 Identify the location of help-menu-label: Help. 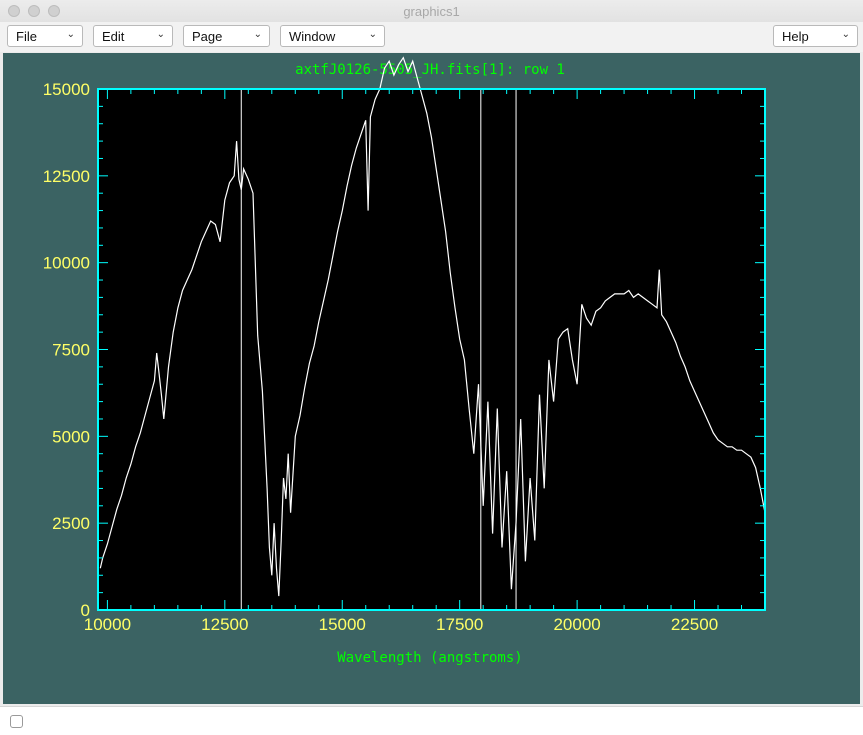
(795, 36).